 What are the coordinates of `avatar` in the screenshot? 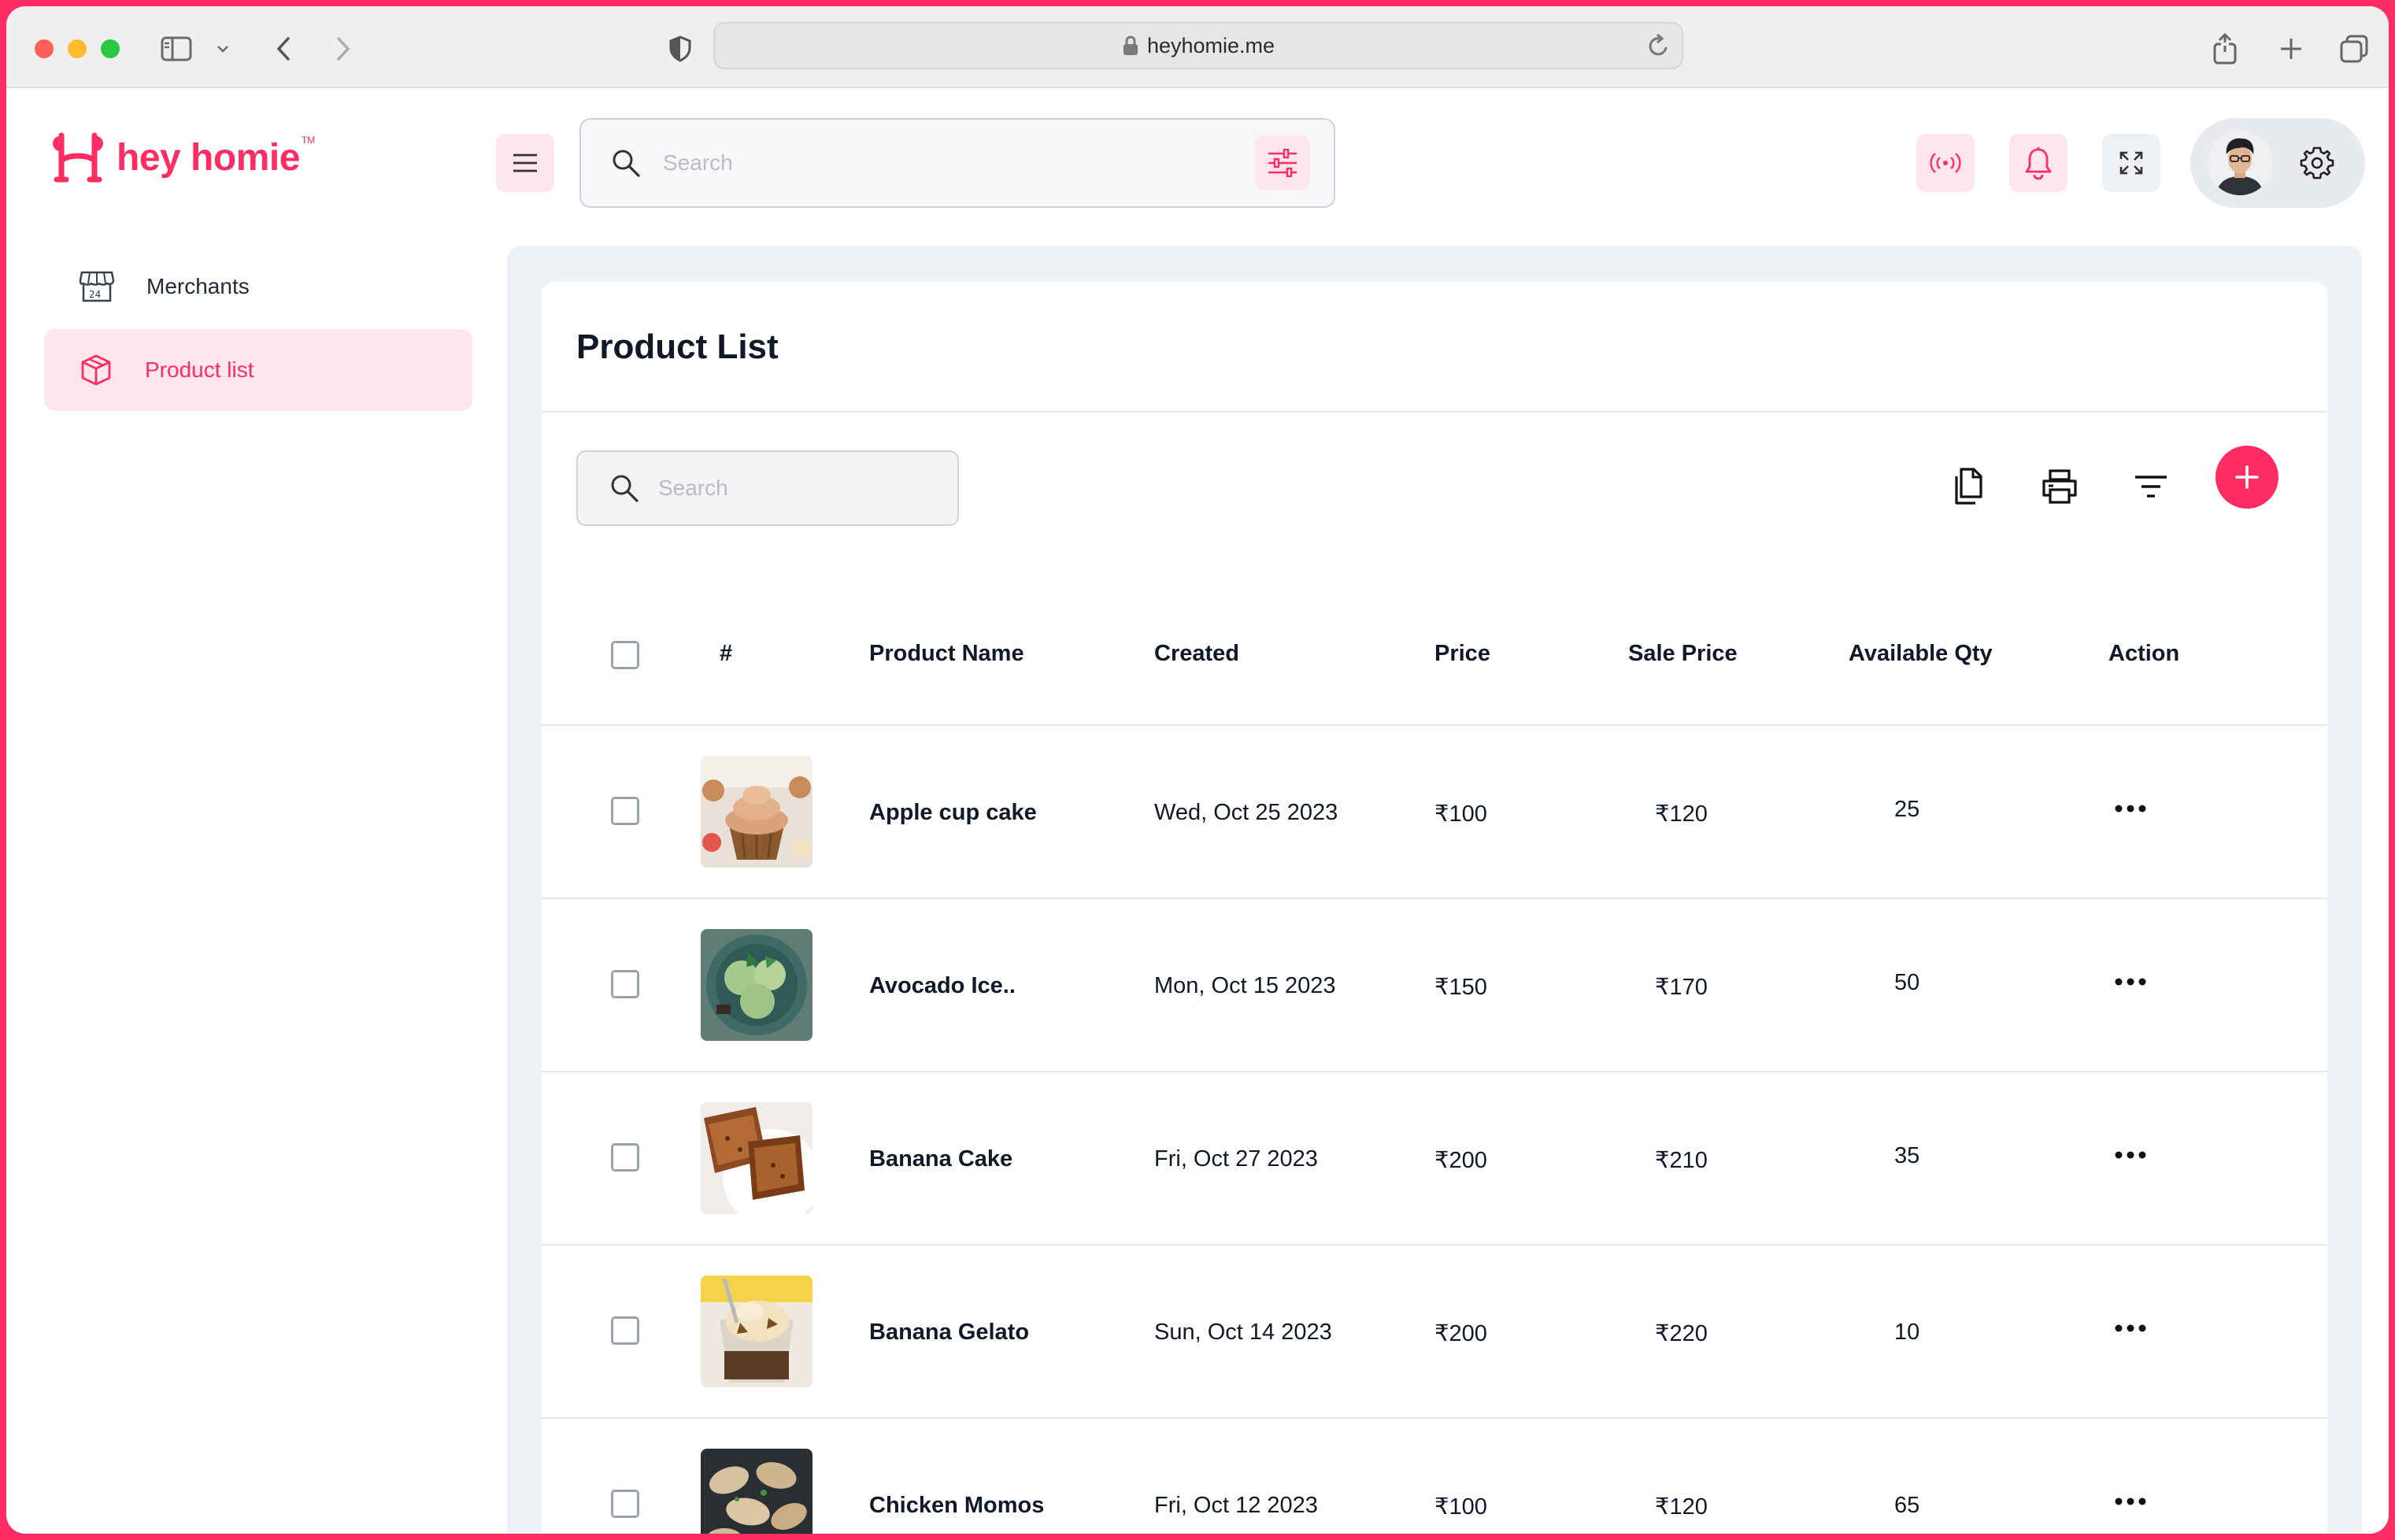 It's located at (2240, 163).